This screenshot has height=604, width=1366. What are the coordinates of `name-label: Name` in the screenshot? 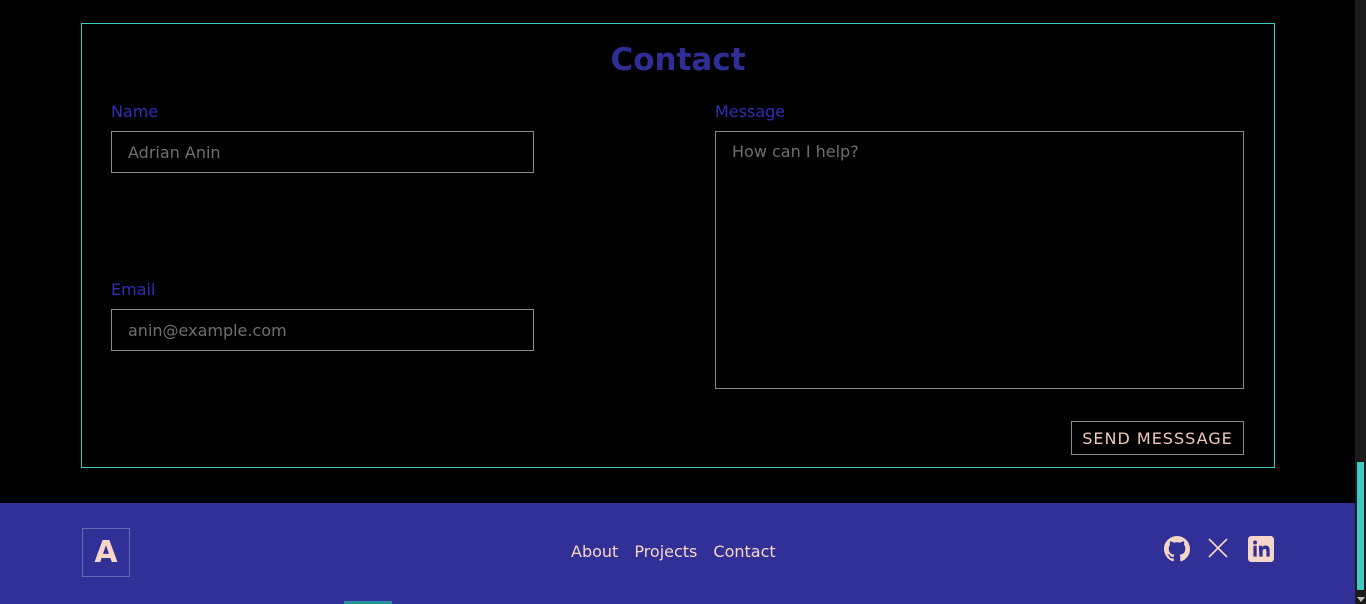 It's located at (135, 111).